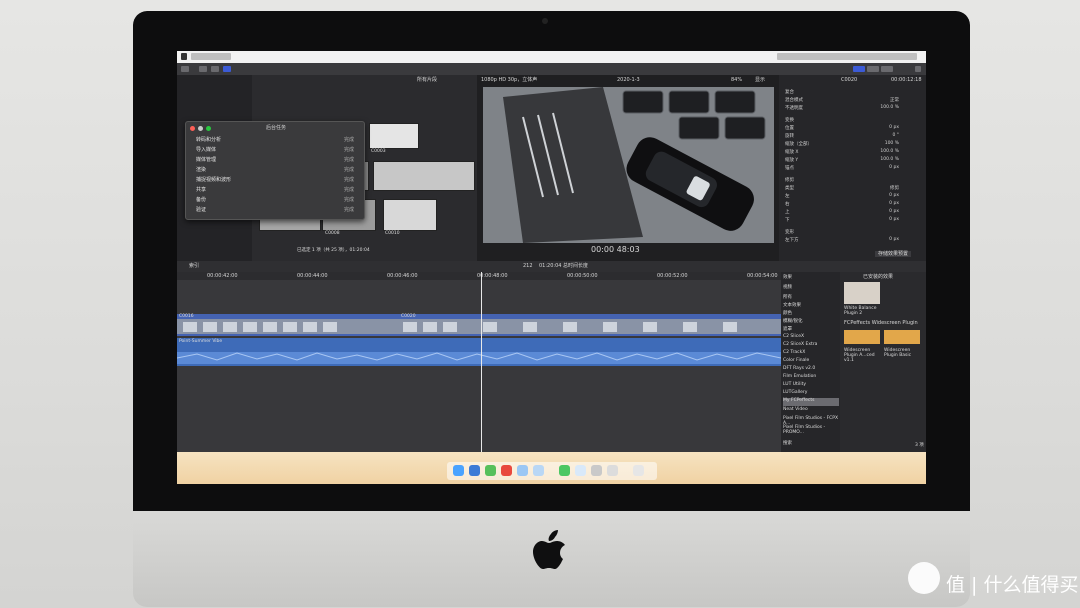 The height and width of the screenshot is (608, 1080). Describe the element at coordinates (893, 254) in the screenshot. I see `save-preset-button: 存储效果预置` at that location.